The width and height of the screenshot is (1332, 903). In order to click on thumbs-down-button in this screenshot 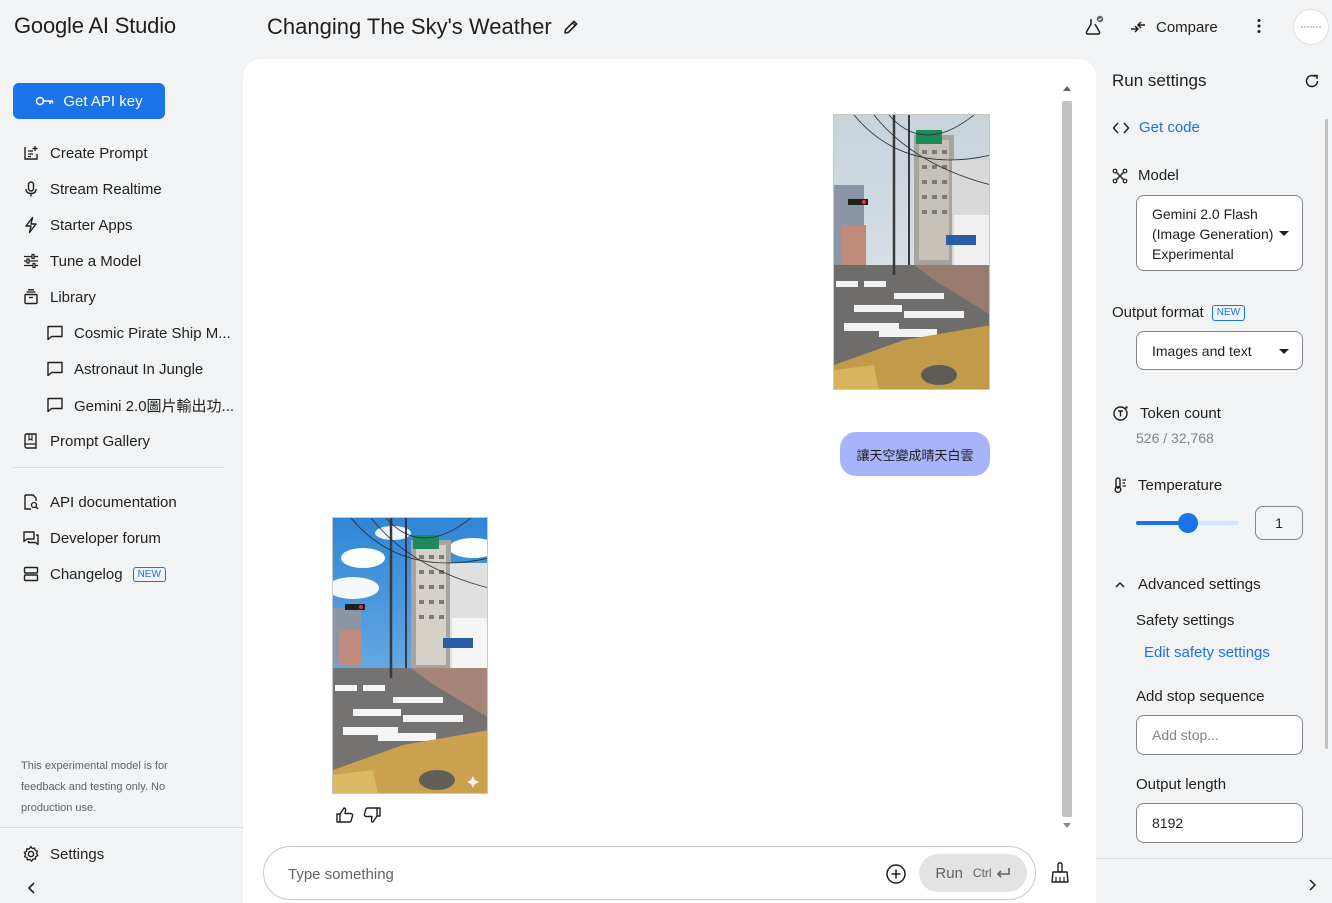, I will do `click(372, 815)`.